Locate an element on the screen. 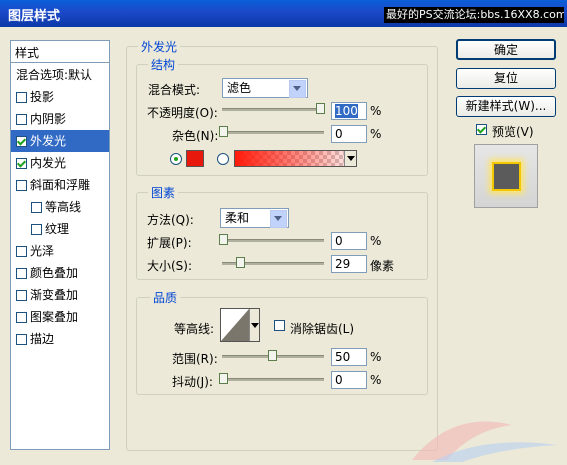 This screenshot has width=567, height=465. ok-button: 确定 is located at coordinates (506, 49).